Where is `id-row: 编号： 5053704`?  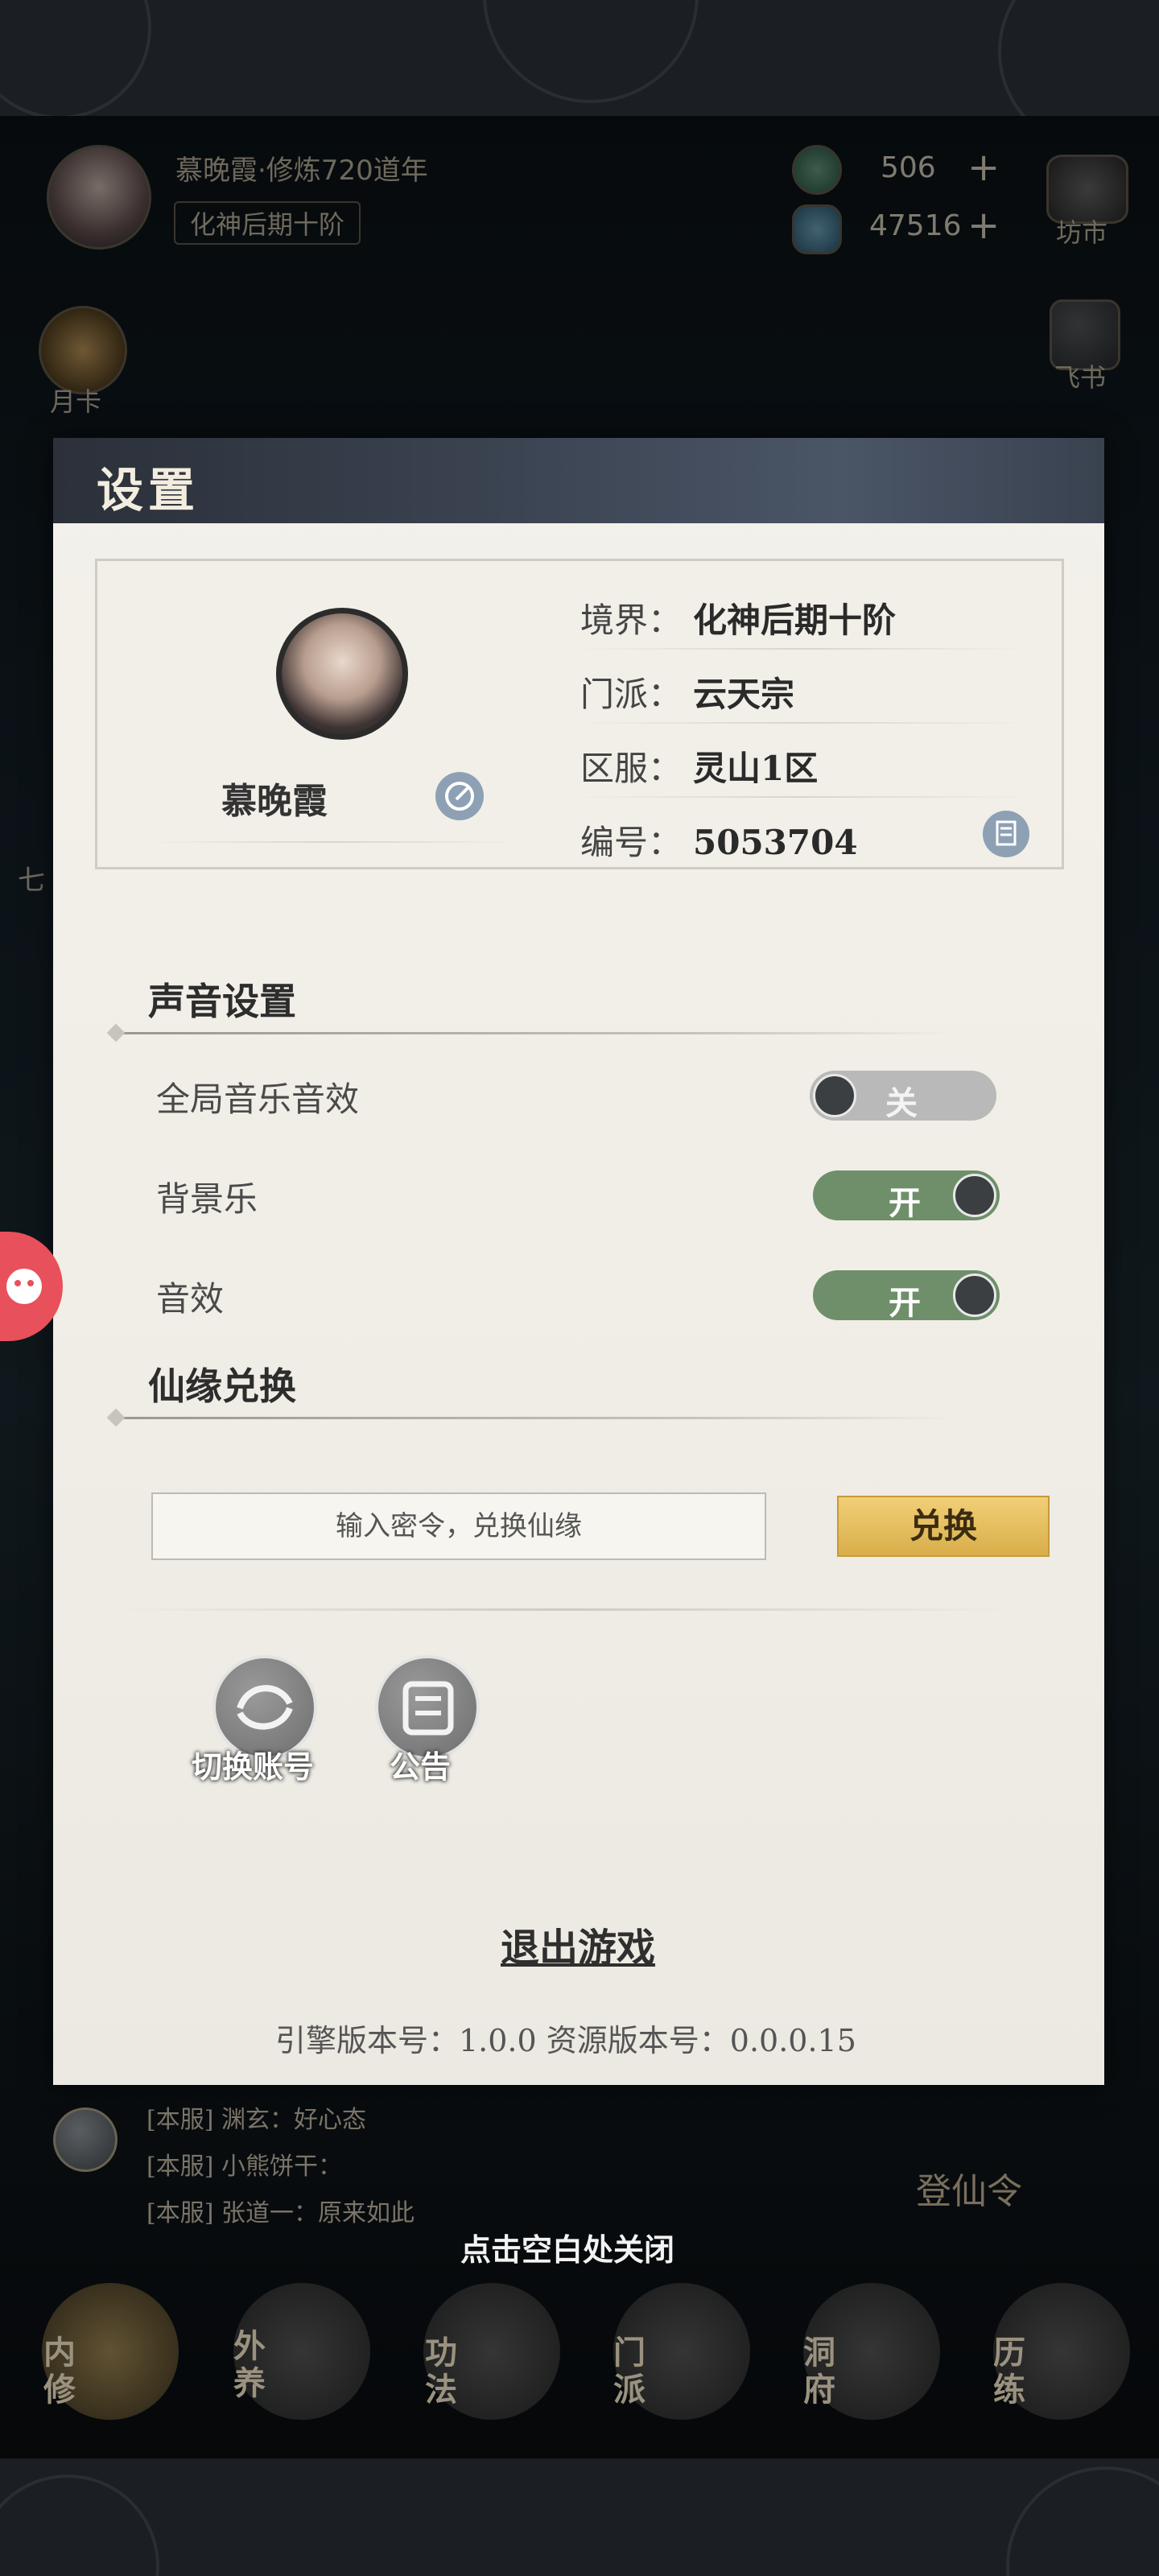
id-row: 编号： 5053704 is located at coordinates (719, 840).